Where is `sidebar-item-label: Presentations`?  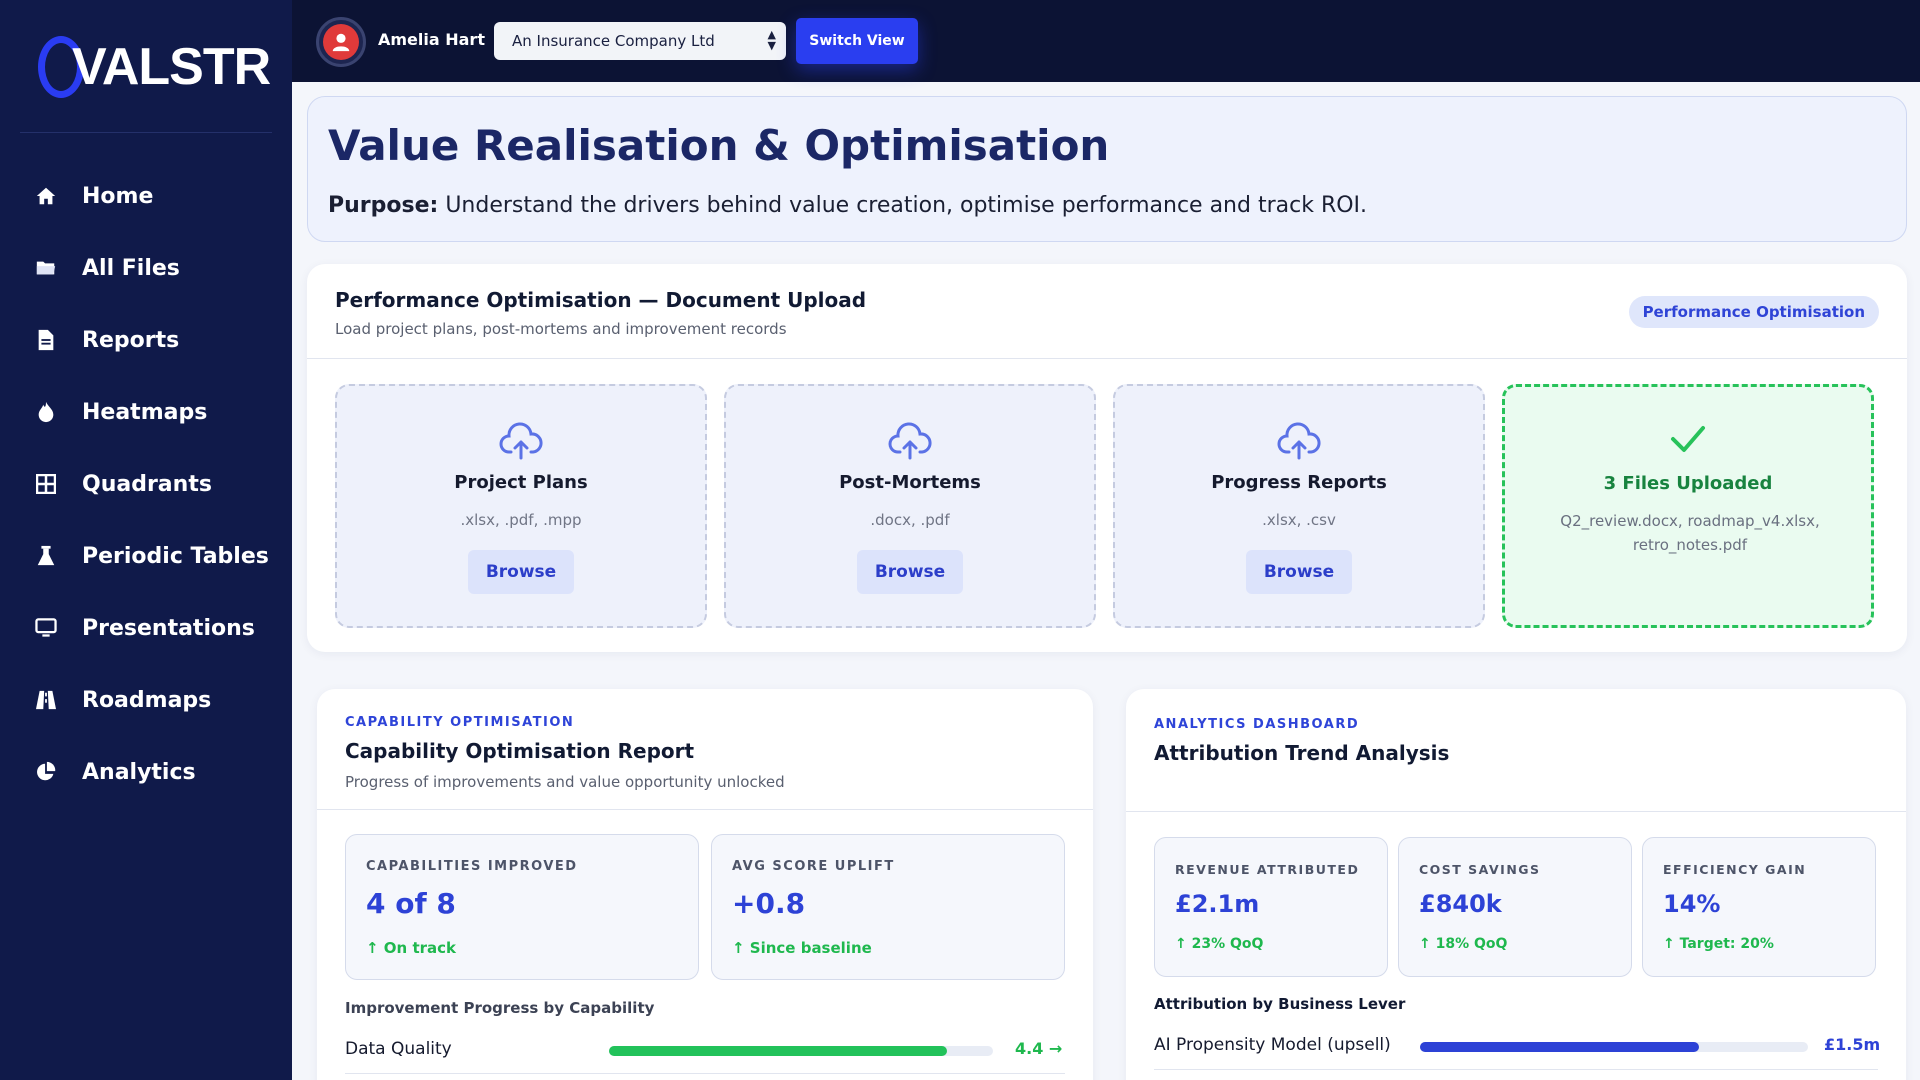 sidebar-item-label: Presentations is located at coordinates (168, 628).